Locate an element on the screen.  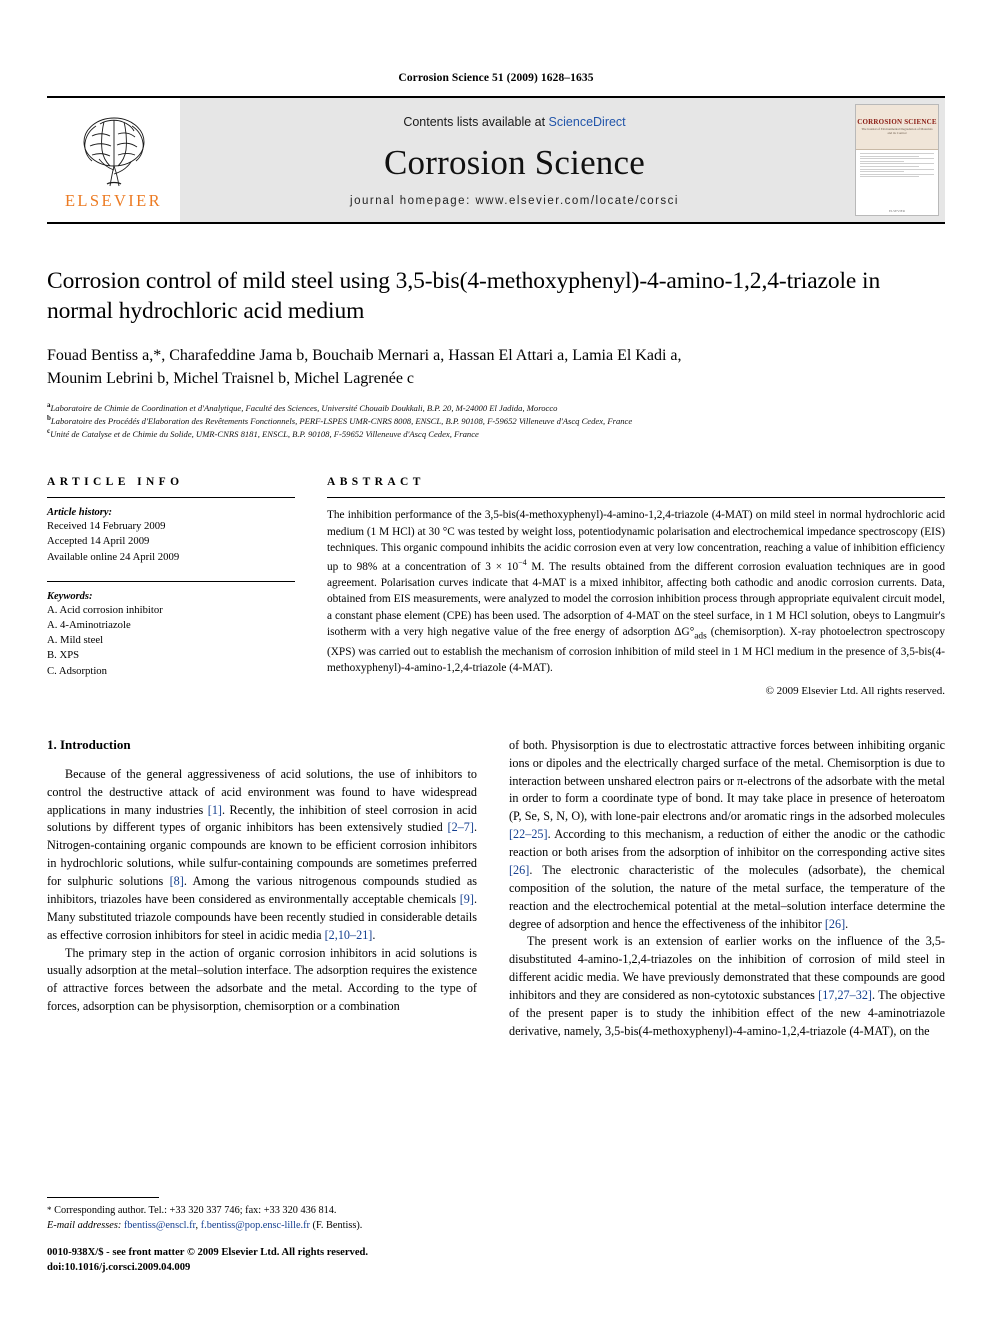
article-info-heading: ARTICLE INFO is located at coordinates (115, 482).